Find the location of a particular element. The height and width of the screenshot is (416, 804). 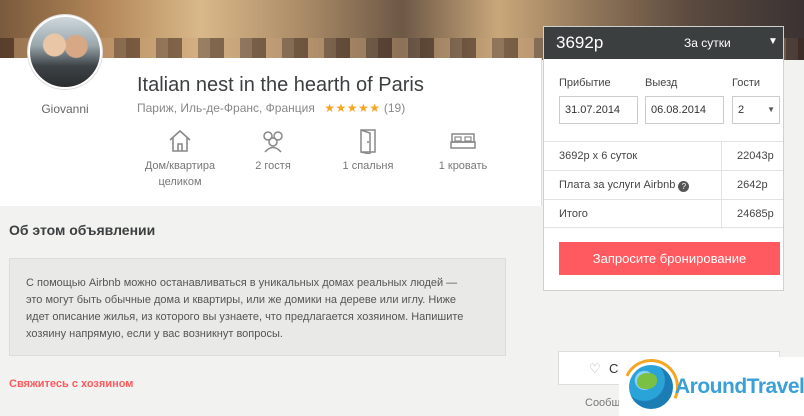

amenity-label: 1 спальня is located at coordinates (368, 166).